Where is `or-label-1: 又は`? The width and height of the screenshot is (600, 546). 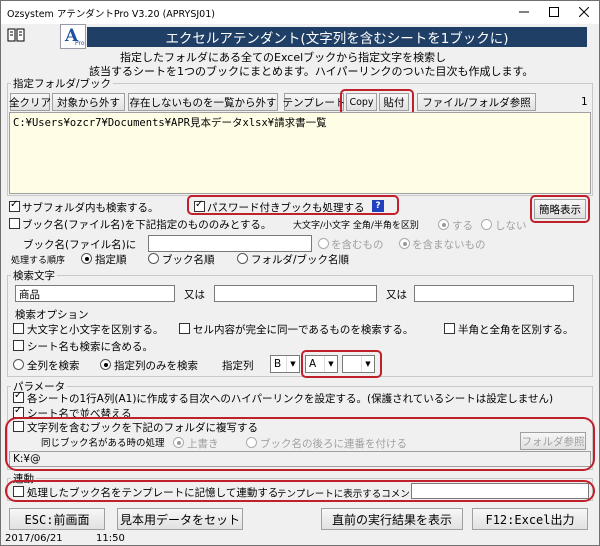 or-label-1: 又は is located at coordinates (194, 295).